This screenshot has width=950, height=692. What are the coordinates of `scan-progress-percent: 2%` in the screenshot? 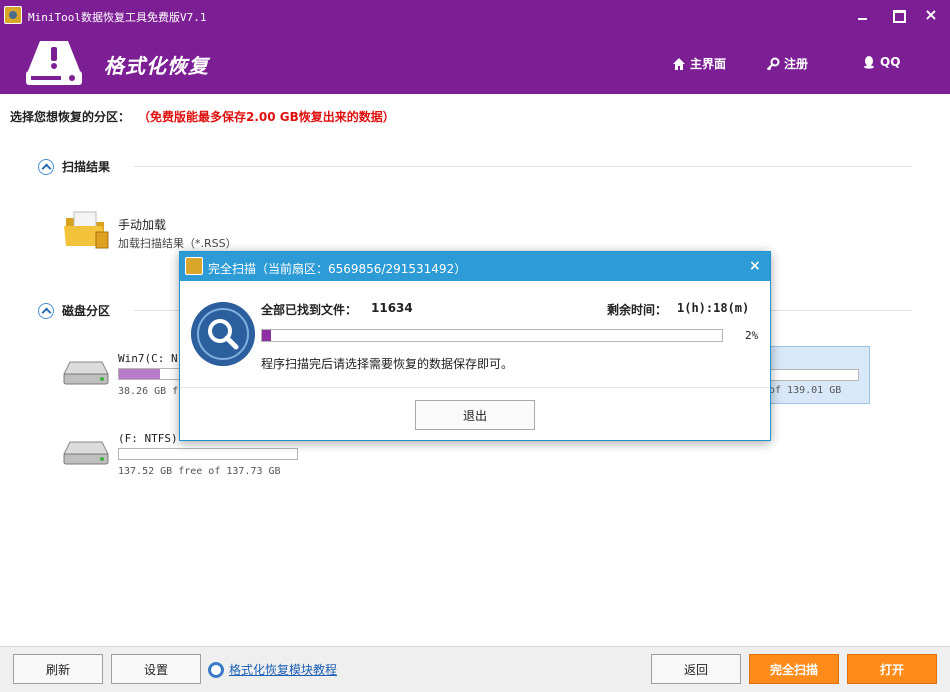 It's located at (752, 335).